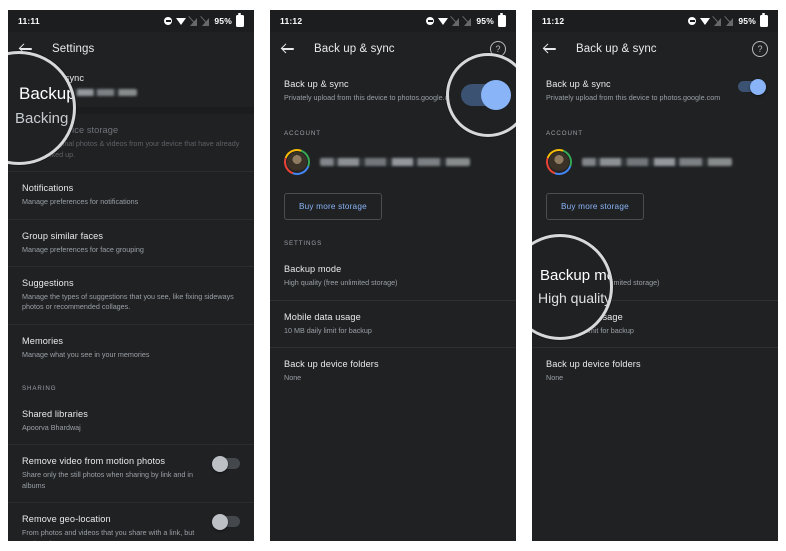 The width and height of the screenshot is (786, 551). I want to click on row-subtitle: Manage preferences for face grouping, so click(83, 249).